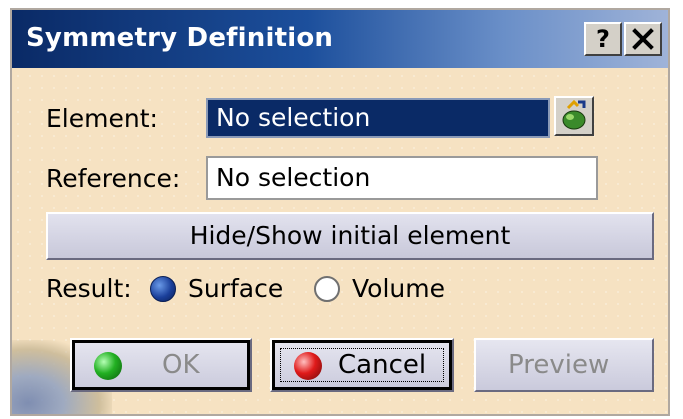  Describe the element at coordinates (559, 365) in the screenshot. I see `preview-label: Preview` at that location.